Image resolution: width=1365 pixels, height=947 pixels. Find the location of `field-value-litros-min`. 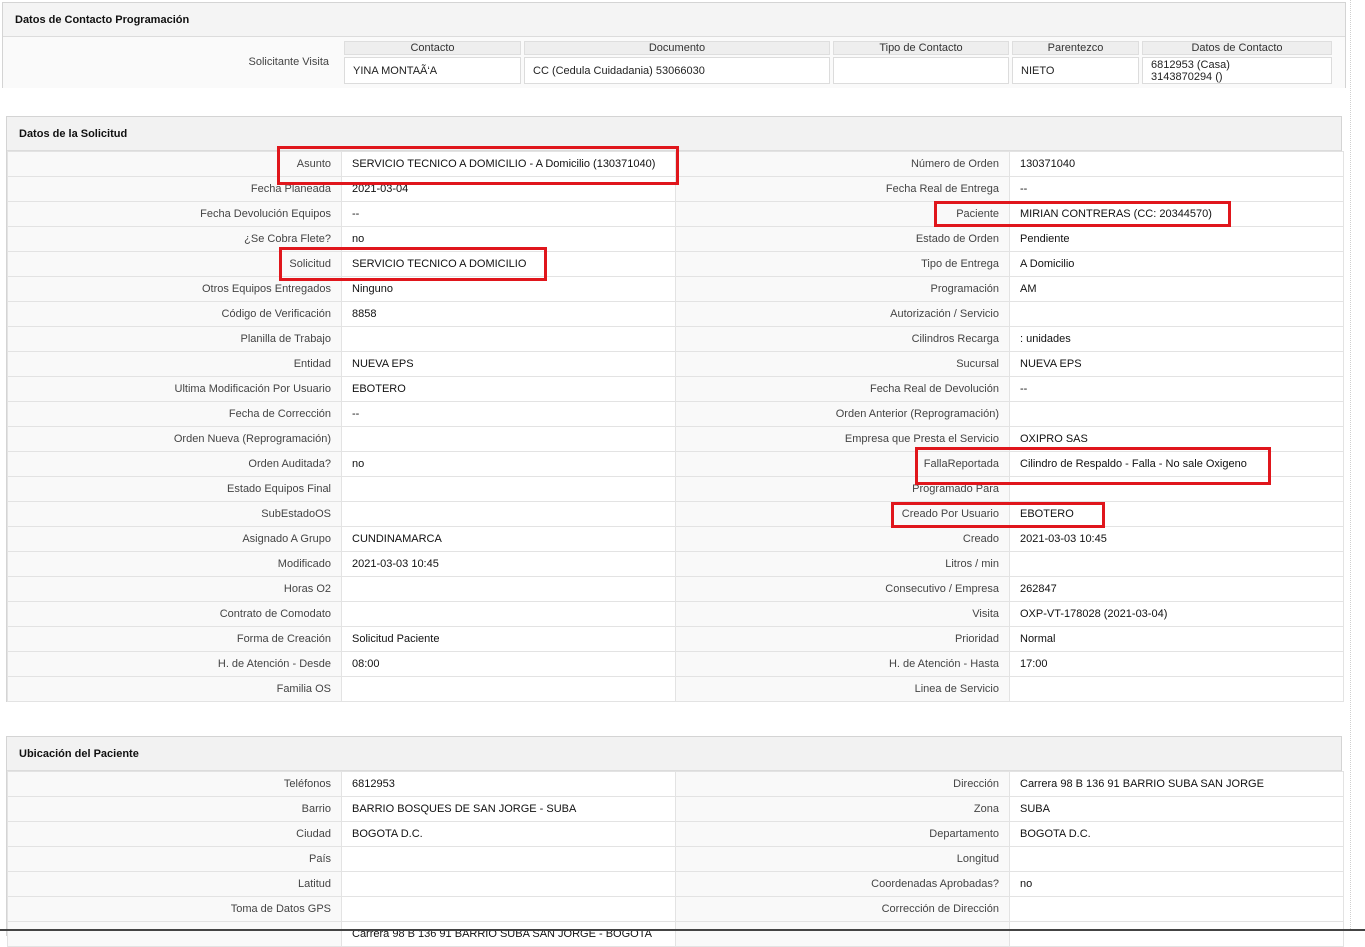

field-value-litros-min is located at coordinates (1176, 564).